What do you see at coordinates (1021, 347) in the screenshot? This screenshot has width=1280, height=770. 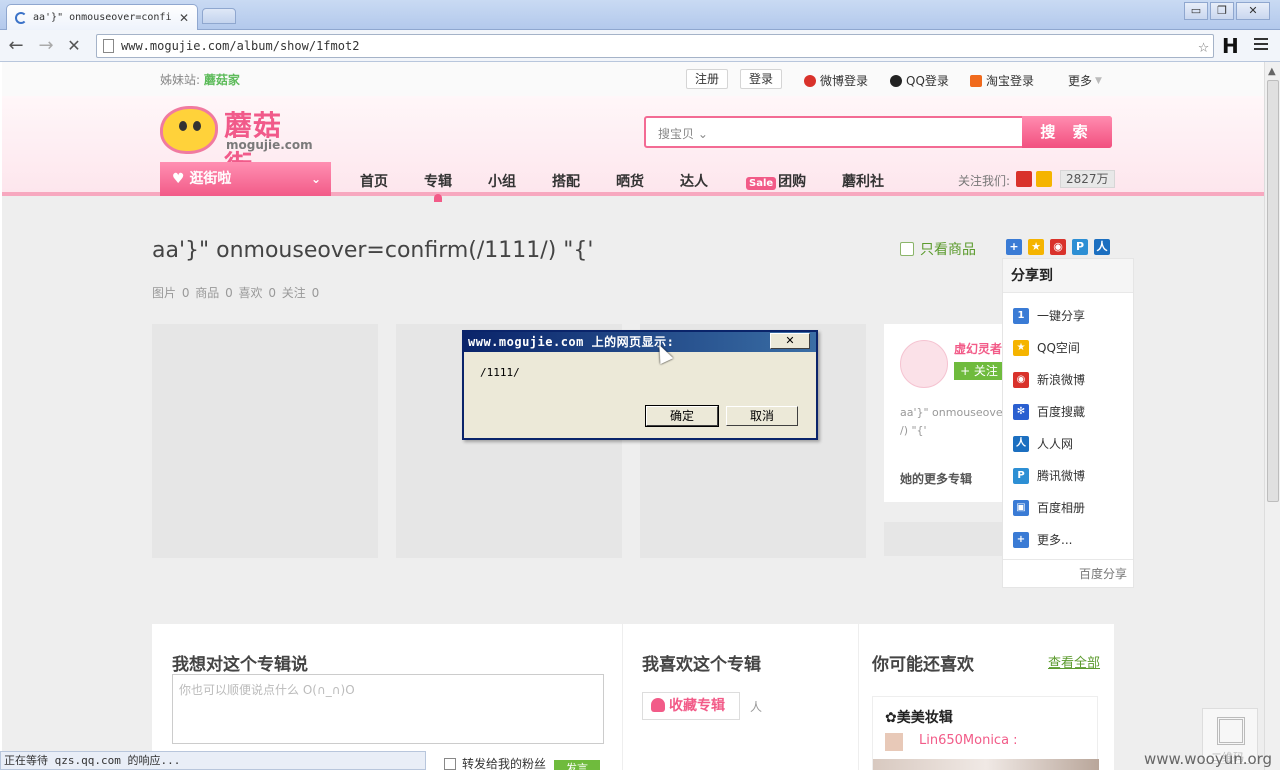 I see `qzone-icon: ★` at bounding box center [1021, 347].